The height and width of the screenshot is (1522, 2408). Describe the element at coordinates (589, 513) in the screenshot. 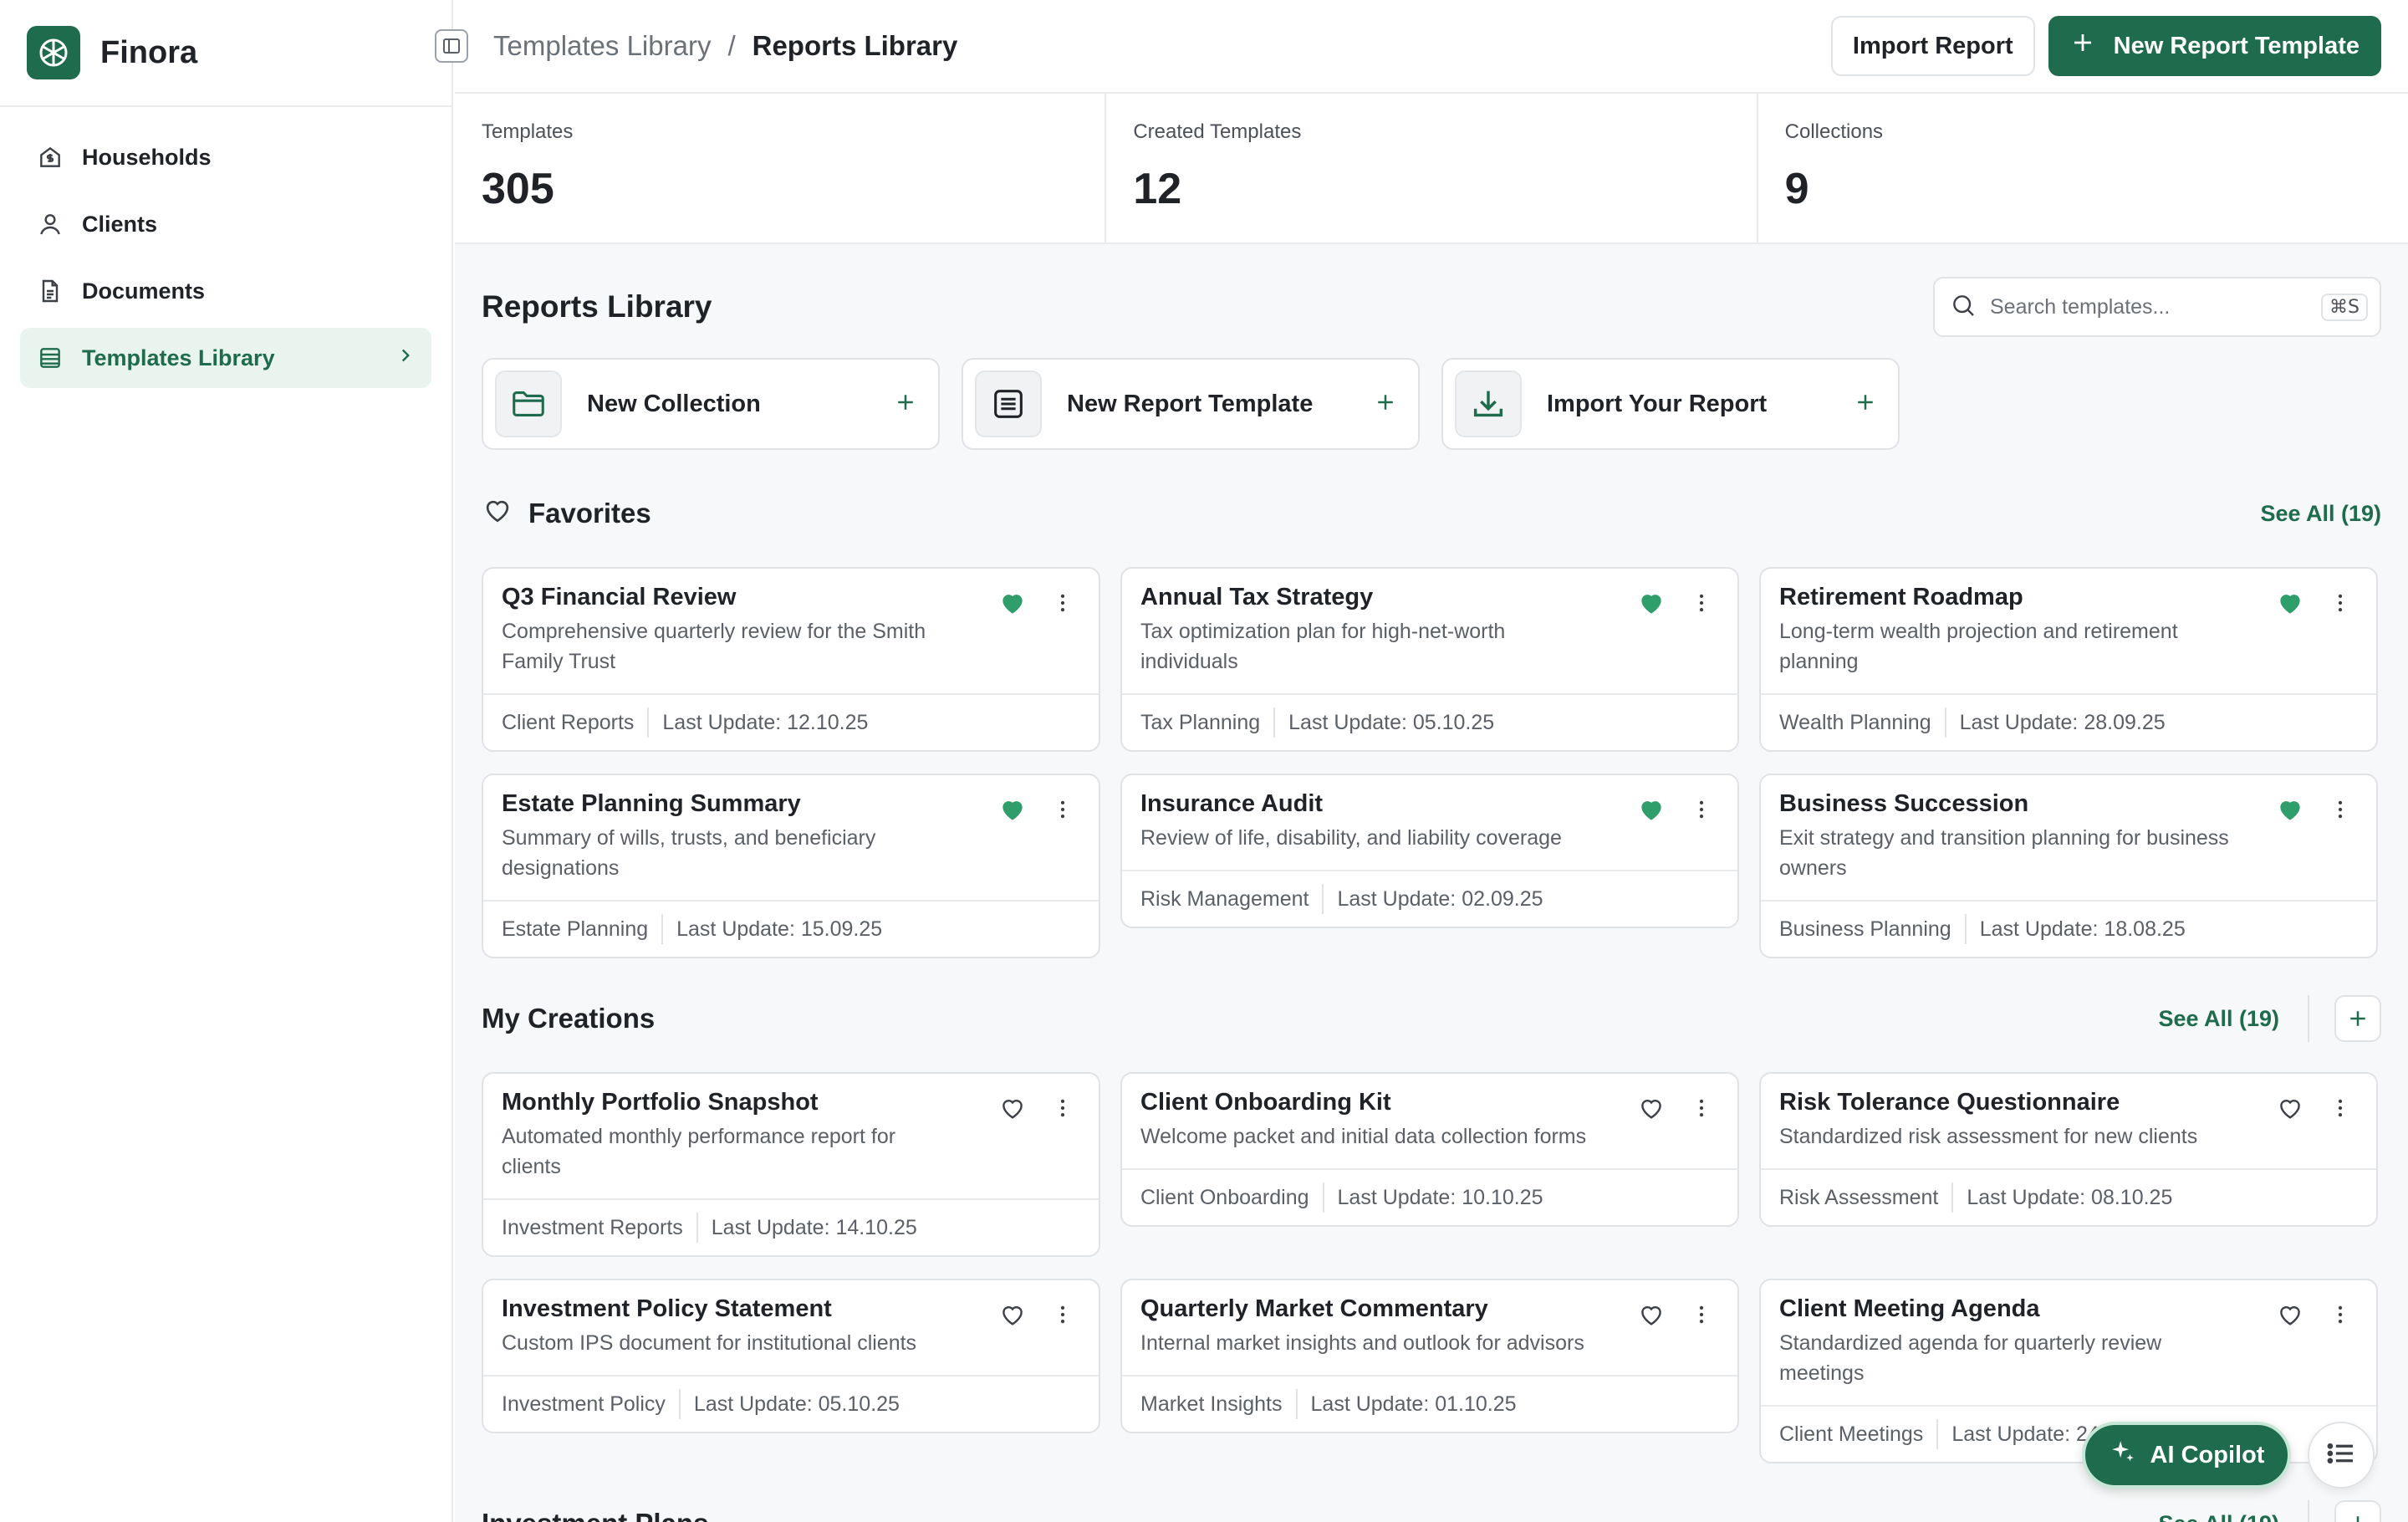

I see `section-title-text: Favorites` at that location.